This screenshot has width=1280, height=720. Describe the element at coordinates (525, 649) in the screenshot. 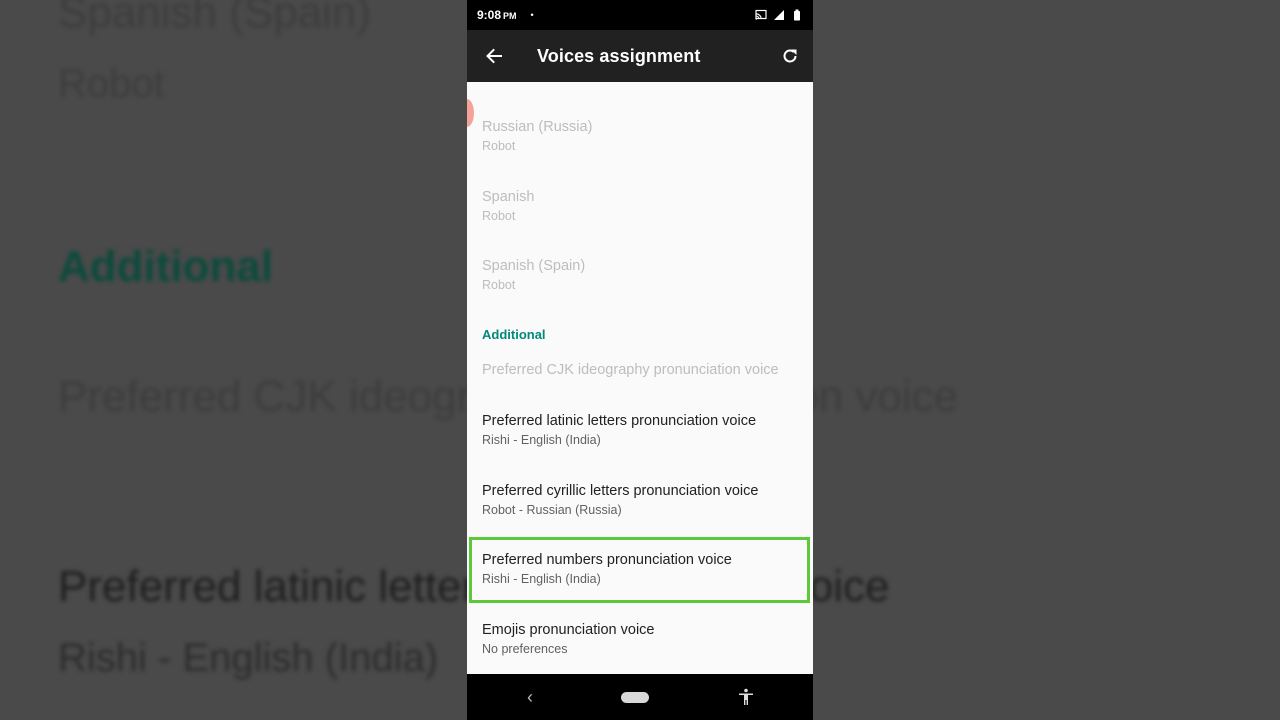

I see `item-subtitle: No preferences` at that location.